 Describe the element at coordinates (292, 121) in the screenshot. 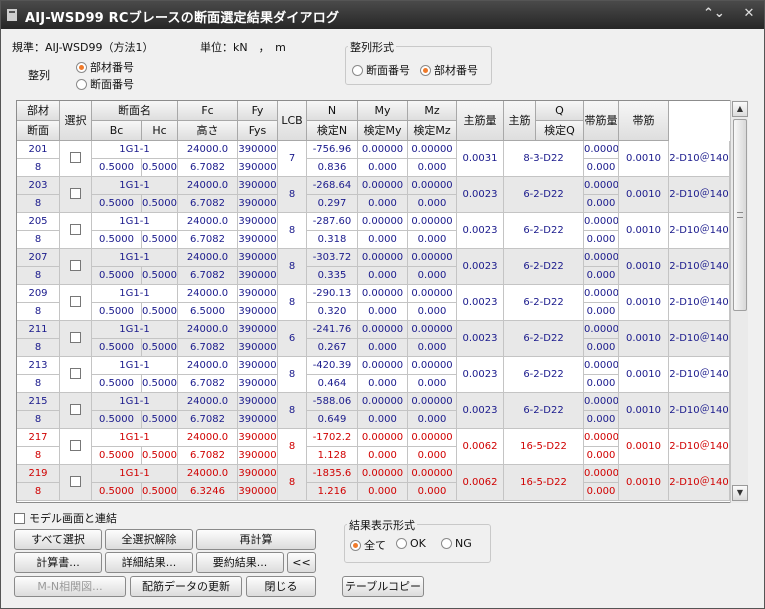

I see `header-lcb: LCB` at that location.